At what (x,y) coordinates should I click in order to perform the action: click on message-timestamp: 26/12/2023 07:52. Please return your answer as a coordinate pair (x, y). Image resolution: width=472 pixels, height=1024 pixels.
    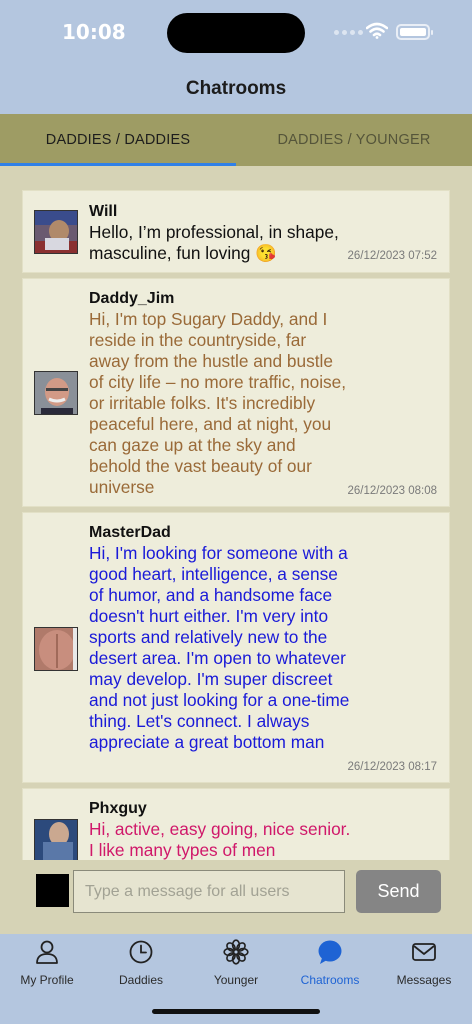
    Looking at the image, I should click on (392, 256).